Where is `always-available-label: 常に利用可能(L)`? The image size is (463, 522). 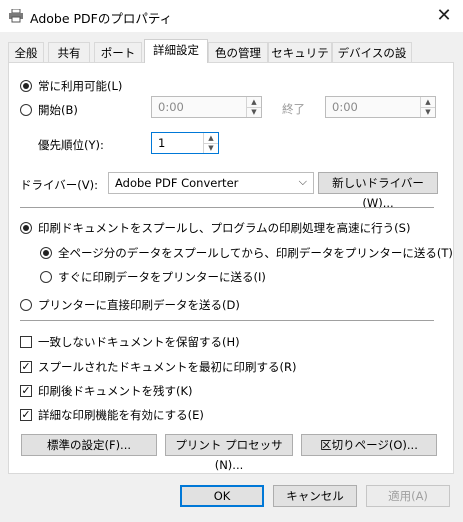
always-available-label: 常に利用可能(L) is located at coordinates (80, 86).